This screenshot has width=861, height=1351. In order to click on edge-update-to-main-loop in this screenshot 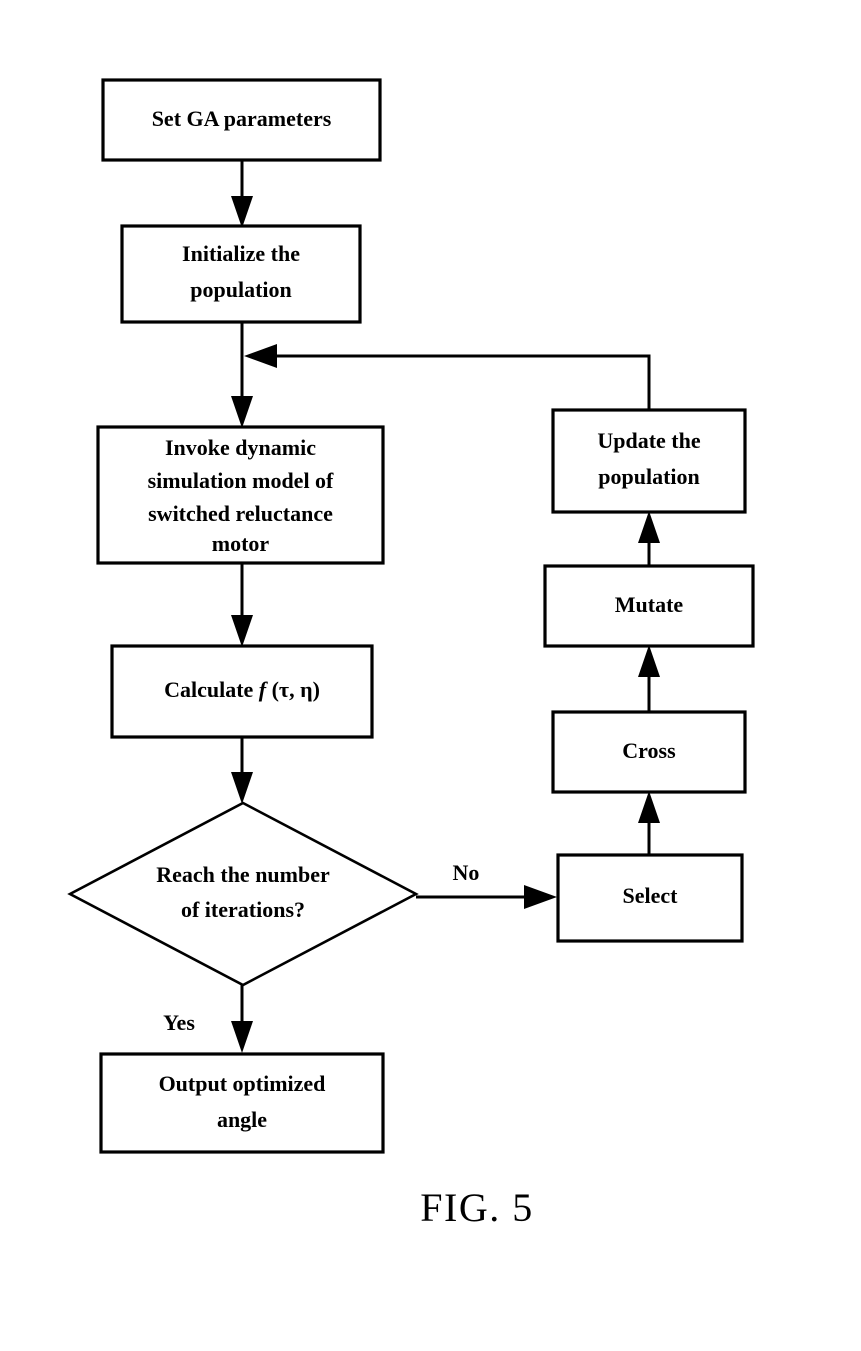, I will do `click(447, 377)`.